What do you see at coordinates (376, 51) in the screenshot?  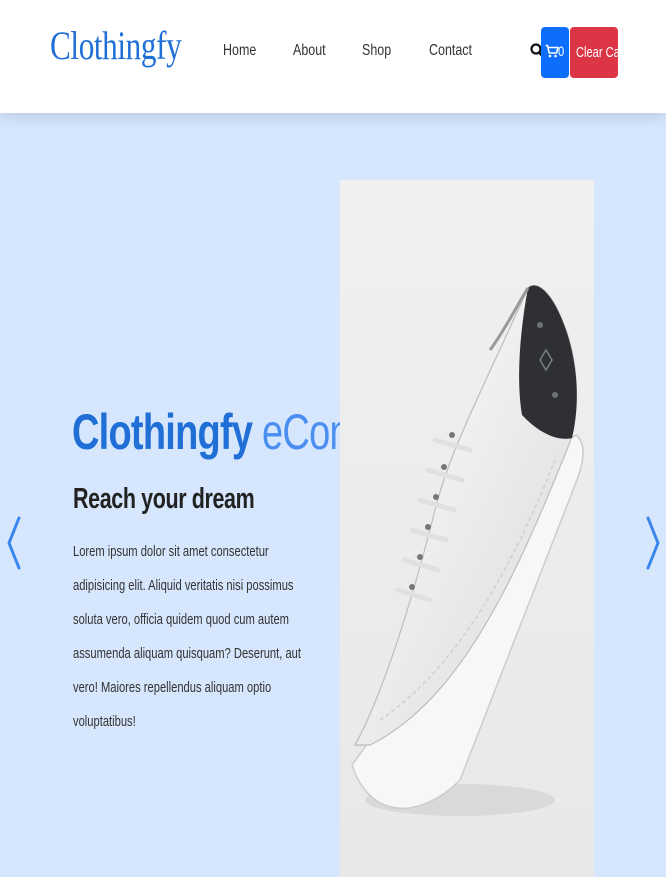 I see `nav-link-shop: Shop` at bounding box center [376, 51].